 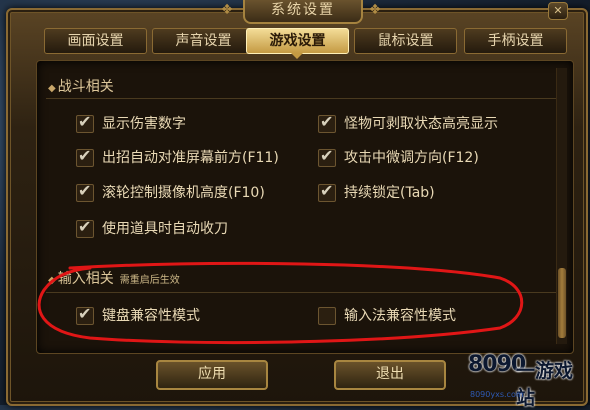 I want to click on option-auto-sheathe: ✔ 使用道具时自动收刀, so click(x=152, y=228).